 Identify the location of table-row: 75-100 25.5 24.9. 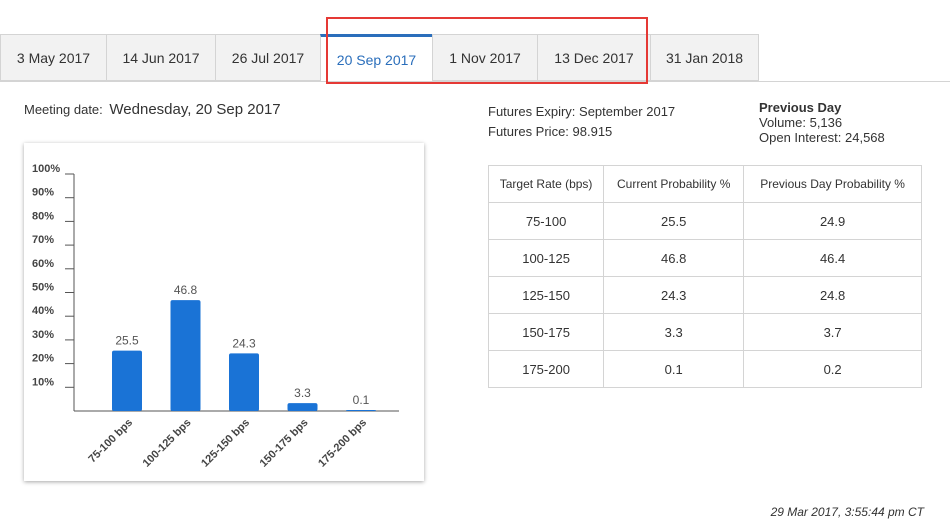
(704, 221).